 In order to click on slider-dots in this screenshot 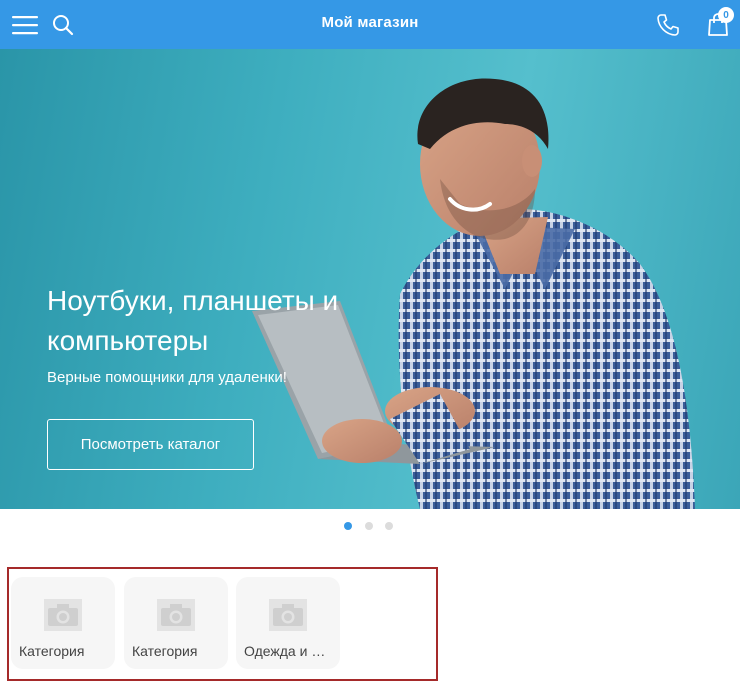, I will do `click(370, 527)`.